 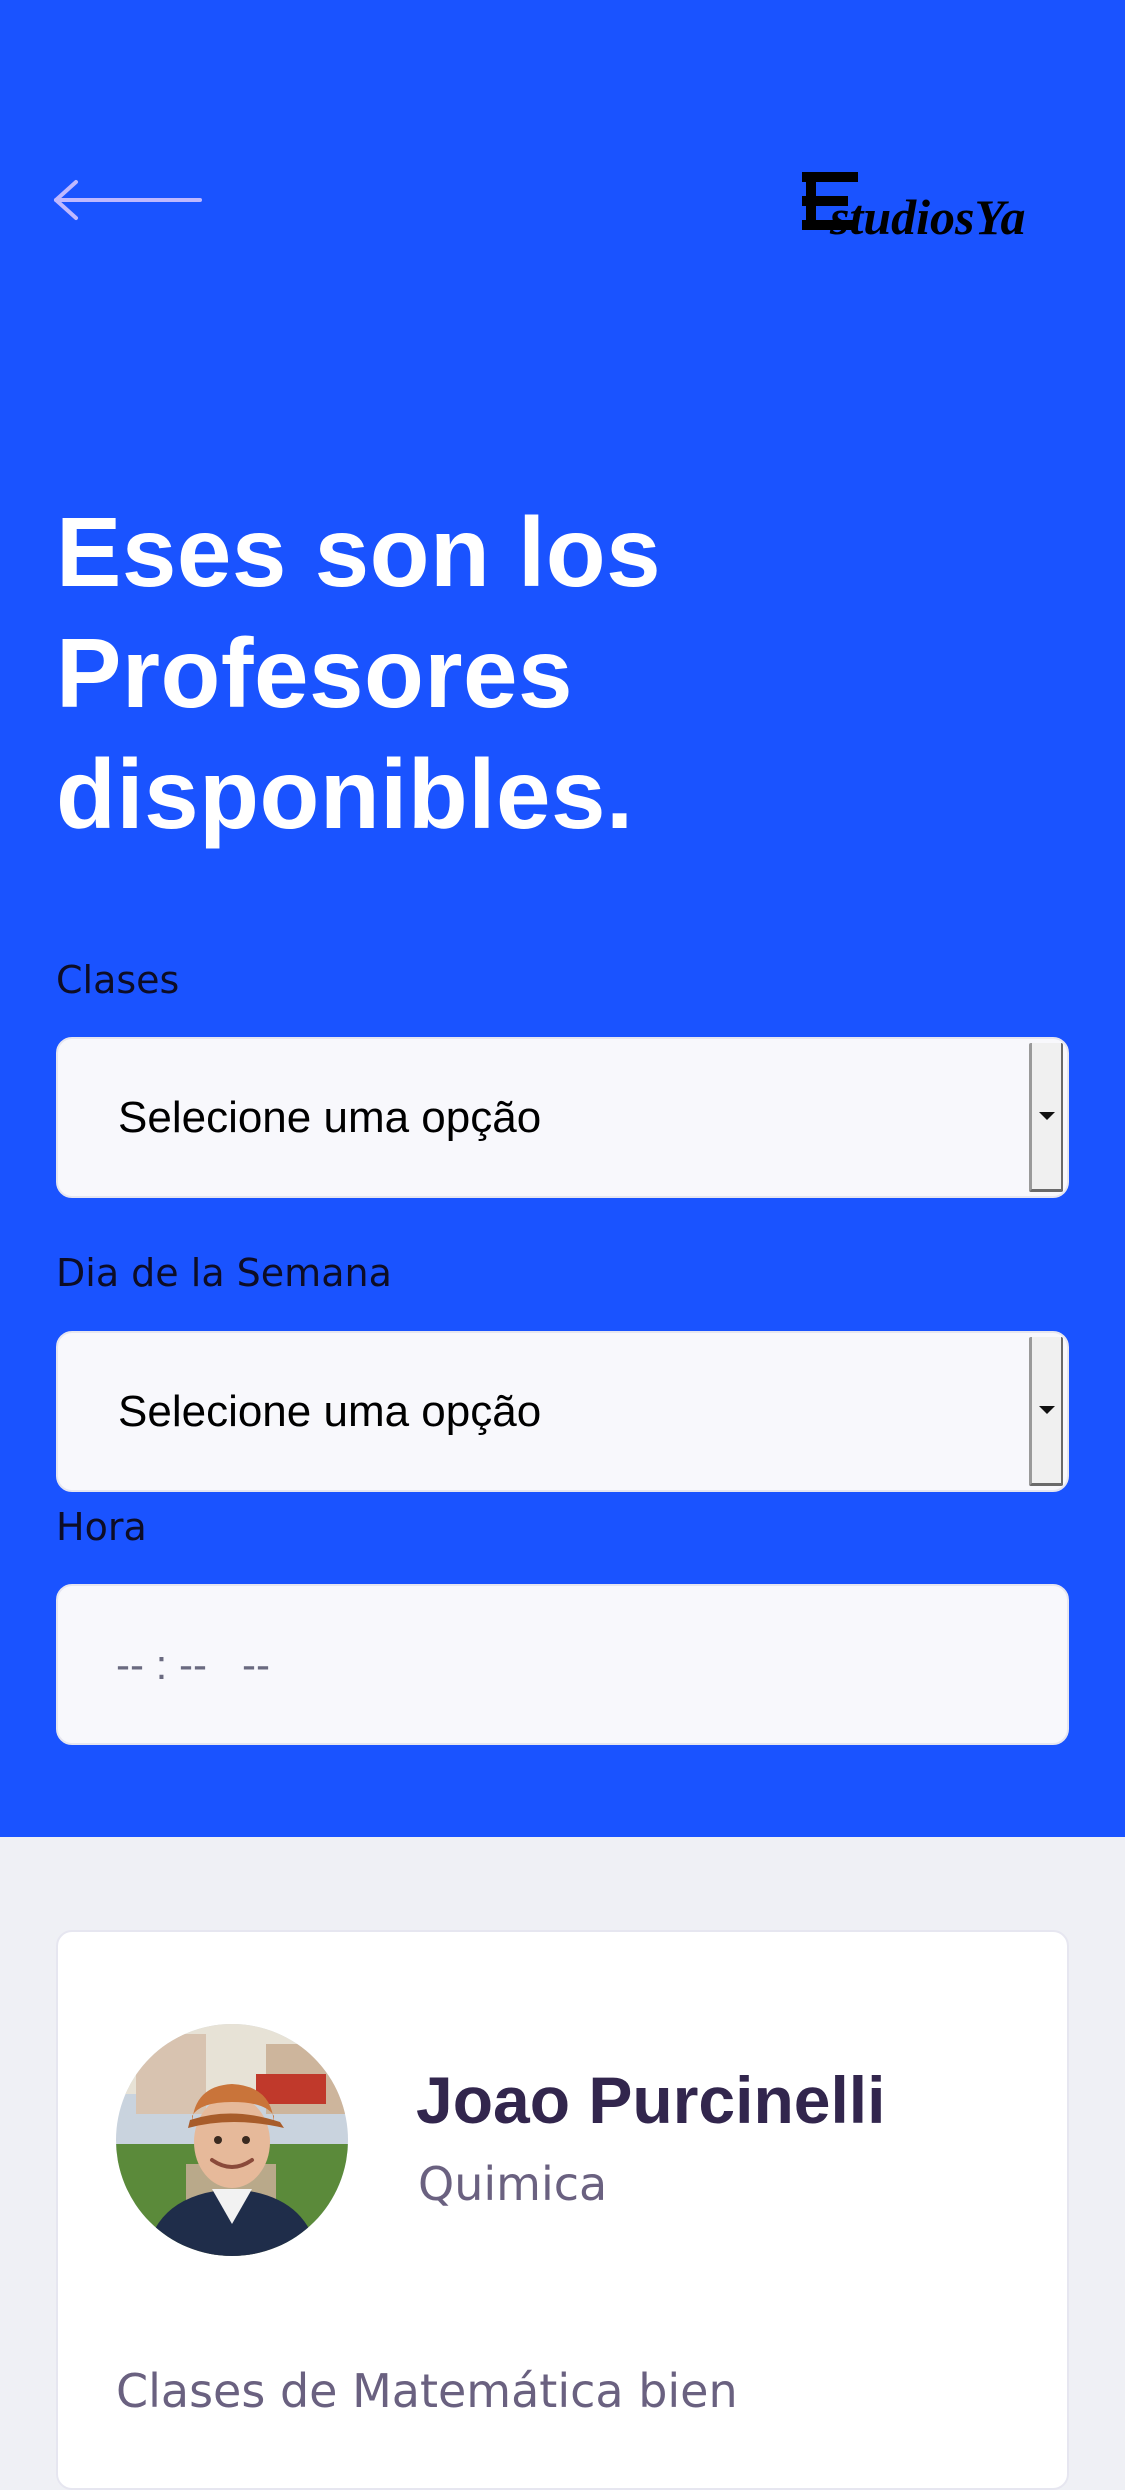 What do you see at coordinates (927, 214) in the screenshot?
I see `svg-text: studiosYa` at bounding box center [927, 214].